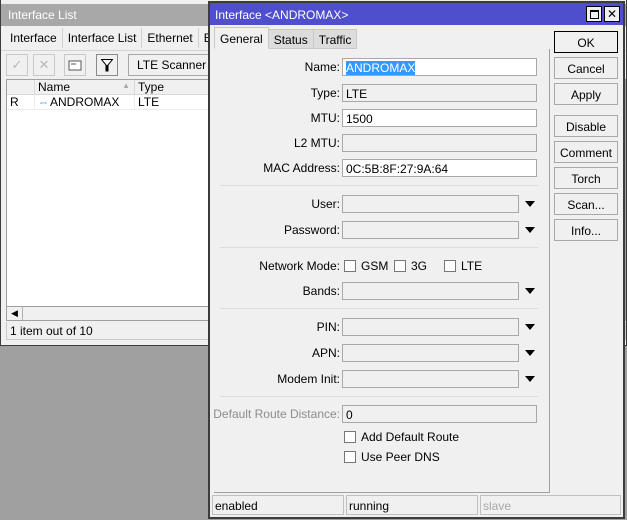 Image resolution: width=627 pixels, height=520 pixels. Describe the element at coordinates (325, 204) in the screenshot. I see `user-label: User:` at that location.